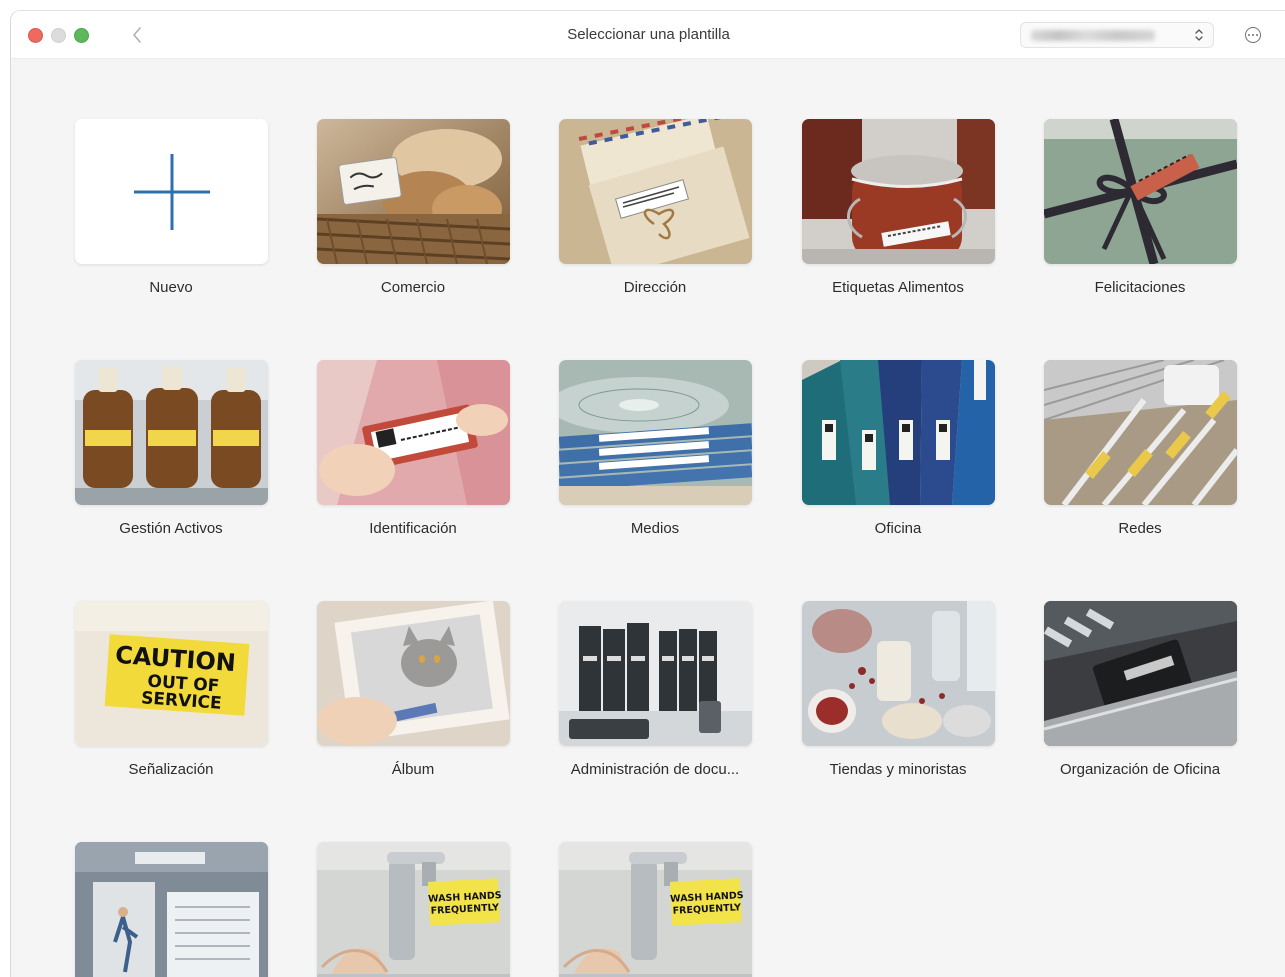  What do you see at coordinates (413, 287) in the screenshot?
I see `template-label: Comercio` at bounding box center [413, 287].